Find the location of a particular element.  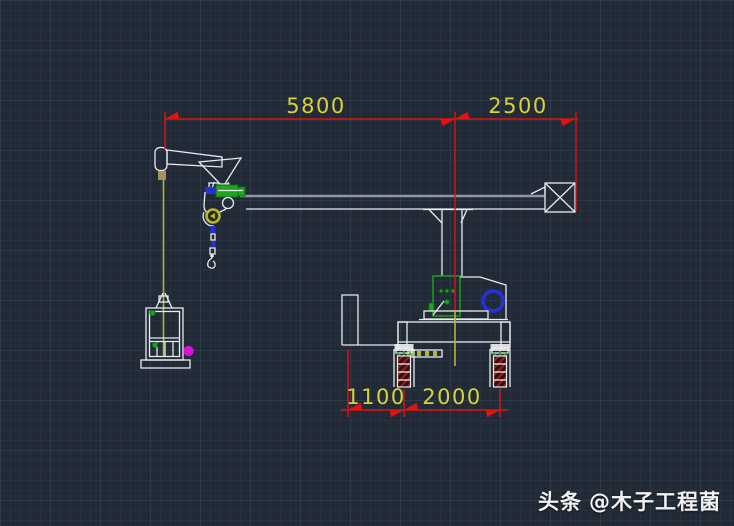

load-box is located at coordinates (167, 330).